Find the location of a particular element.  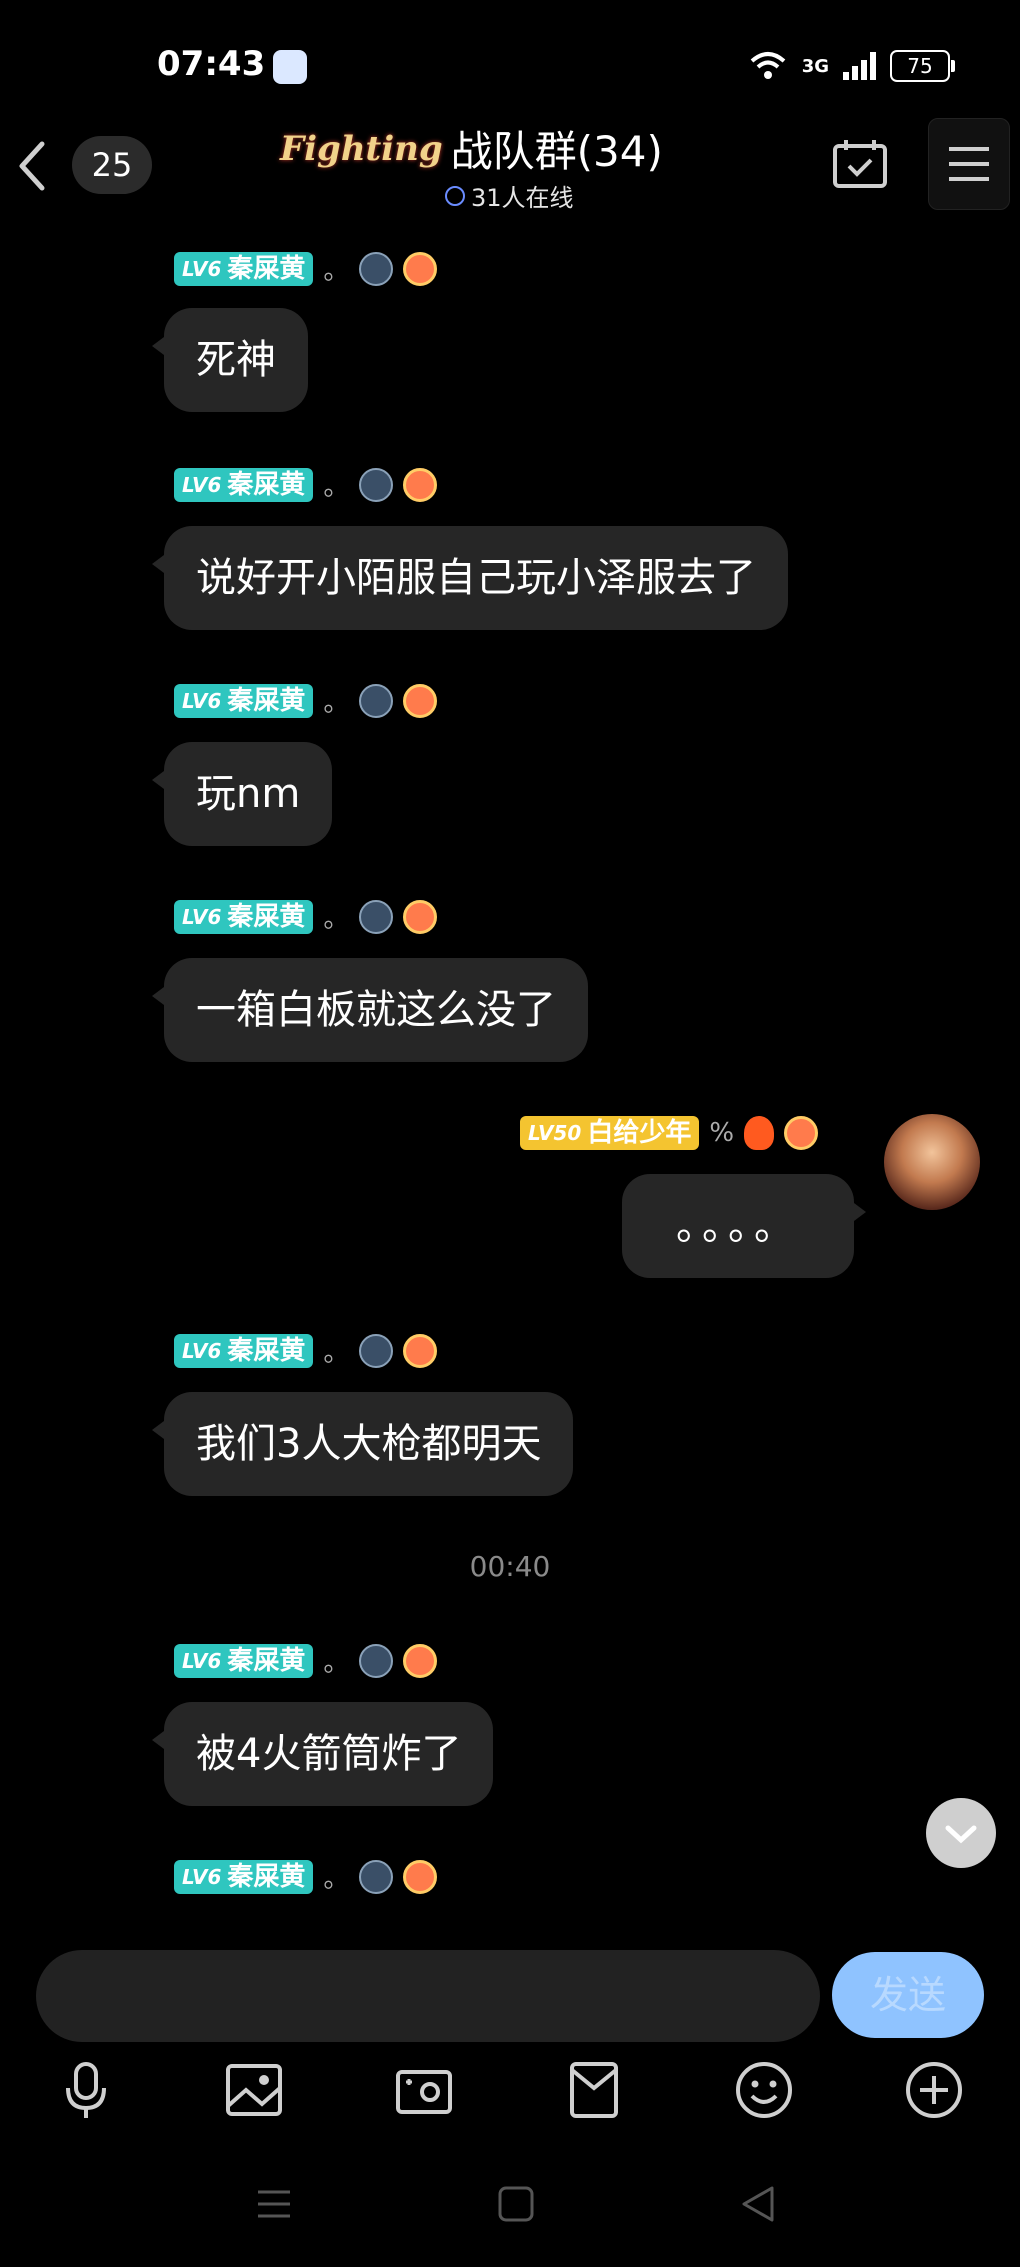

message-bubble: 死神 is located at coordinates (230, 360).